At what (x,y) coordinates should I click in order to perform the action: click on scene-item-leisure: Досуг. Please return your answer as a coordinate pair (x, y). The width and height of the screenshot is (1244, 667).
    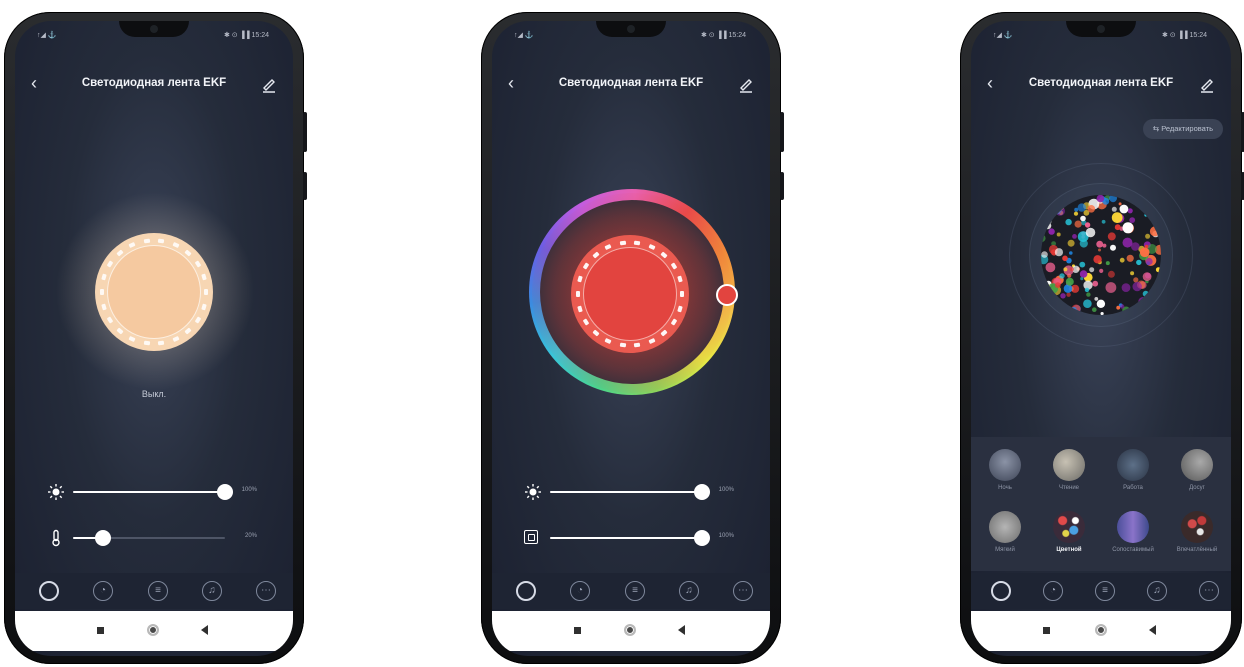
    Looking at the image, I should click on (1197, 470).